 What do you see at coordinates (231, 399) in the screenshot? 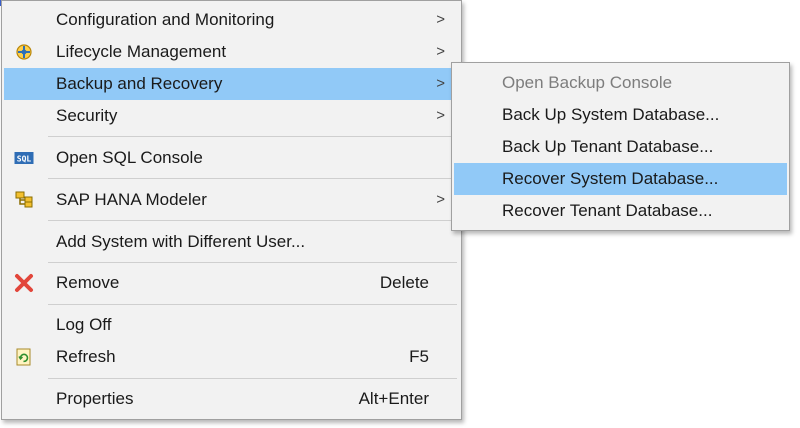
I see `menu-item-properties: Properties Alt+Enter` at bounding box center [231, 399].